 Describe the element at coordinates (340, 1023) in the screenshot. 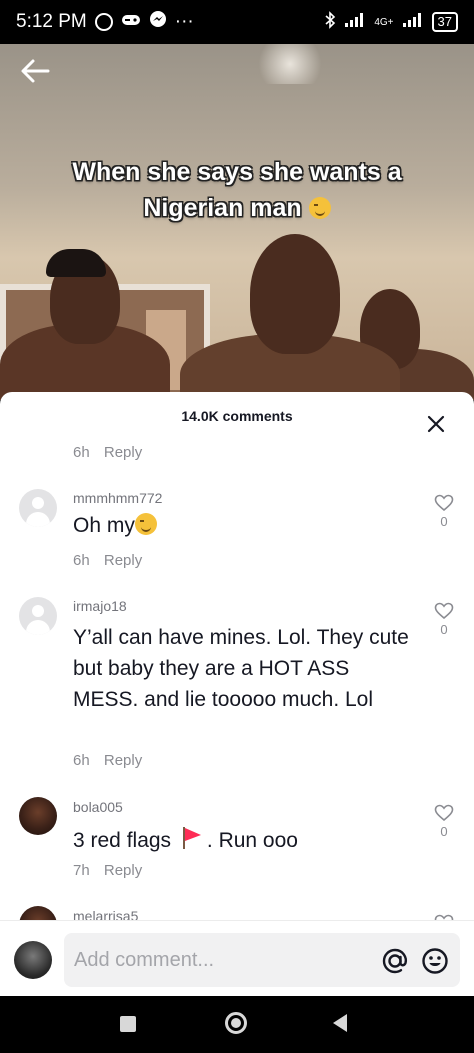

I see `system-back-button` at that location.